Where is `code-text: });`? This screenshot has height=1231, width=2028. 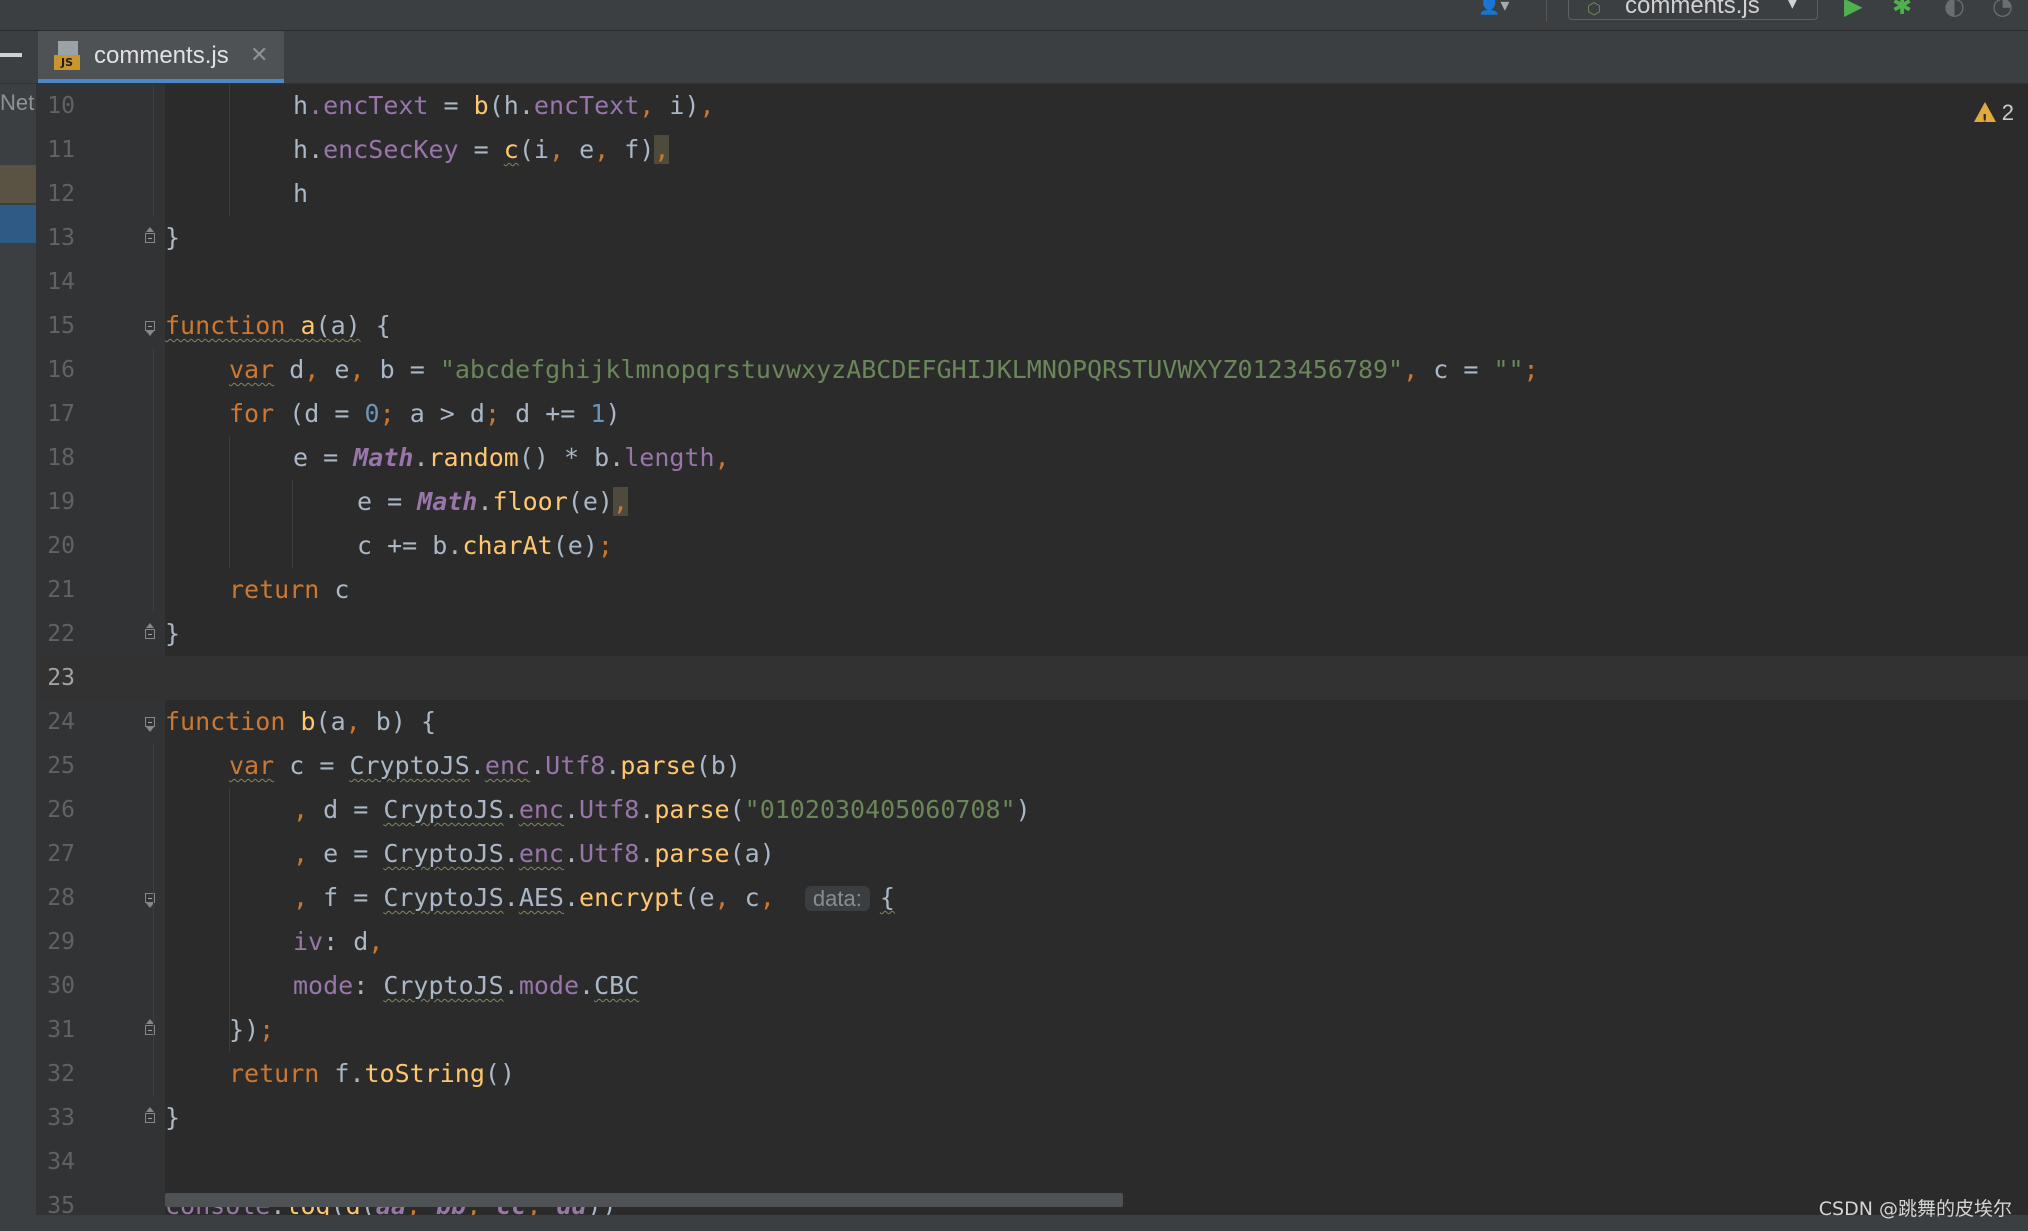
code-text: }); is located at coordinates (252, 1029).